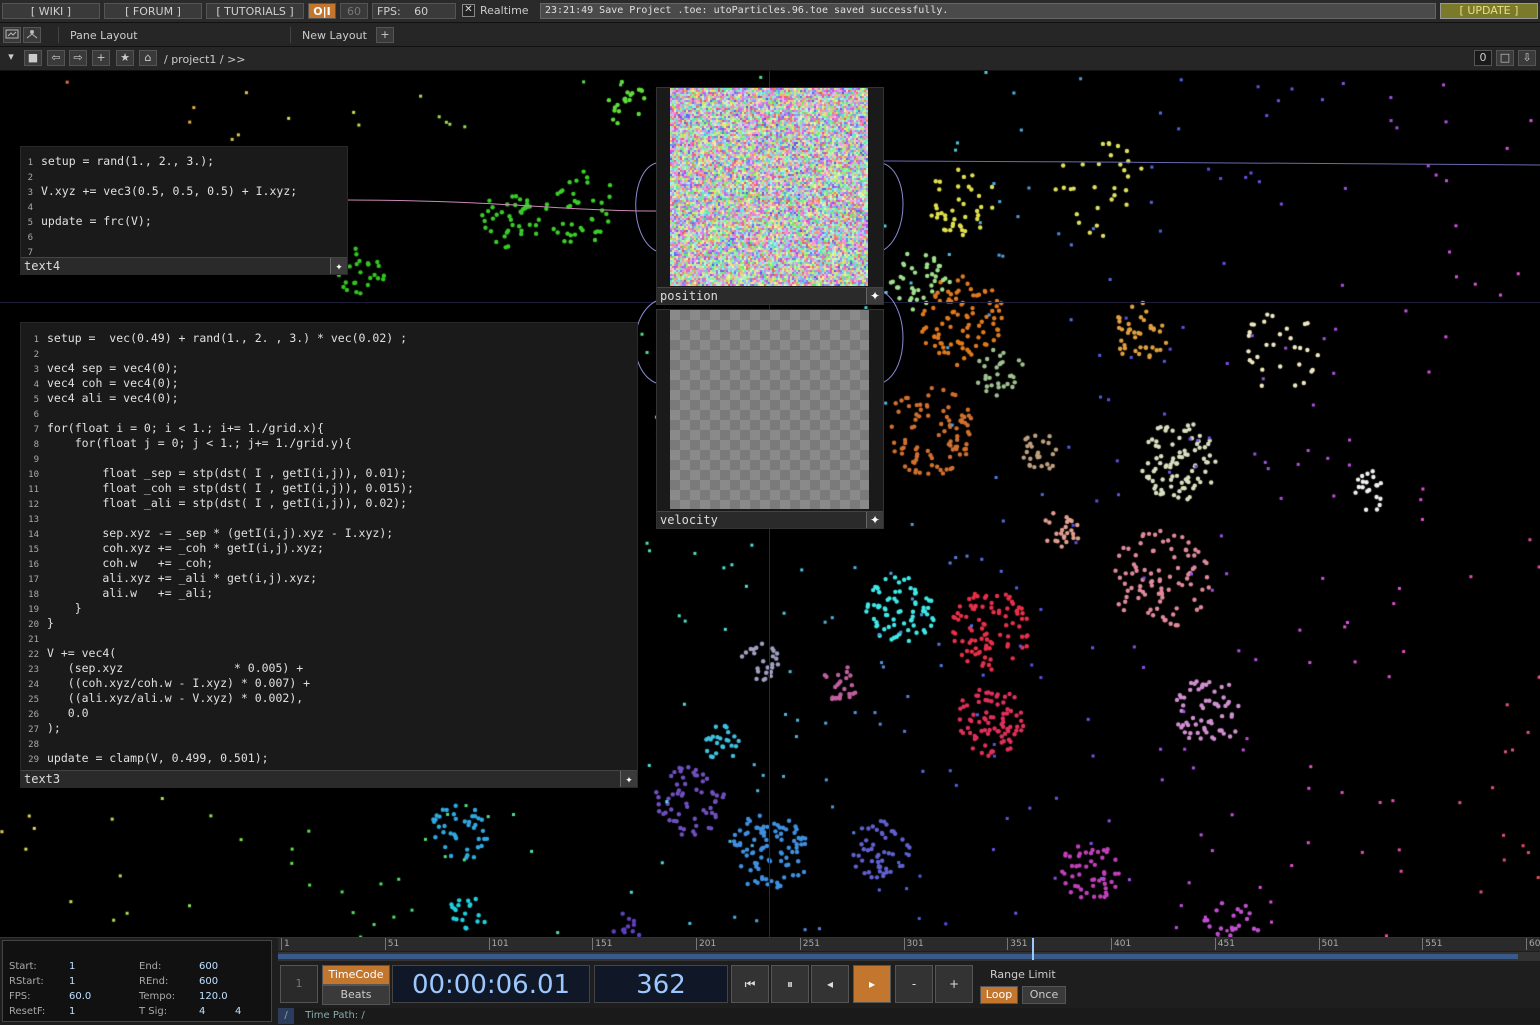 This screenshot has width=1540, height=1025. Describe the element at coordinates (872, 984) in the screenshot. I see `play-button: ▸` at that location.